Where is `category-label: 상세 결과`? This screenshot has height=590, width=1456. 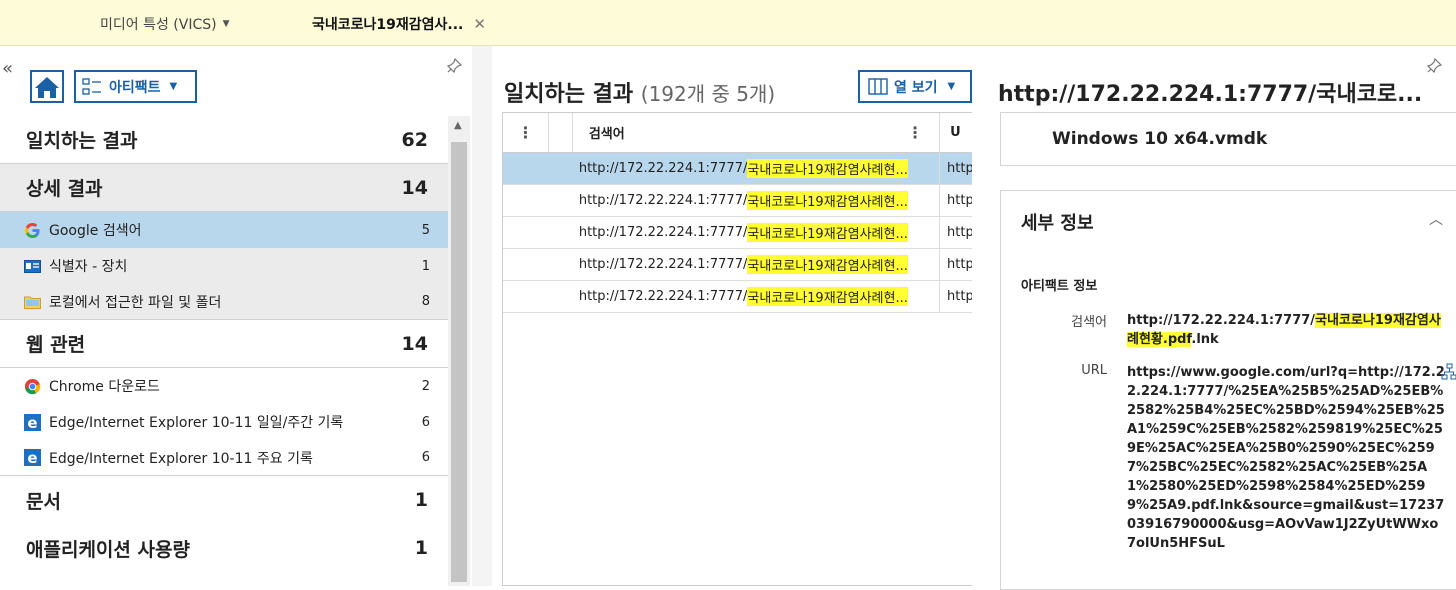 category-label: 상세 결과 is located at coordinates (64, 189).